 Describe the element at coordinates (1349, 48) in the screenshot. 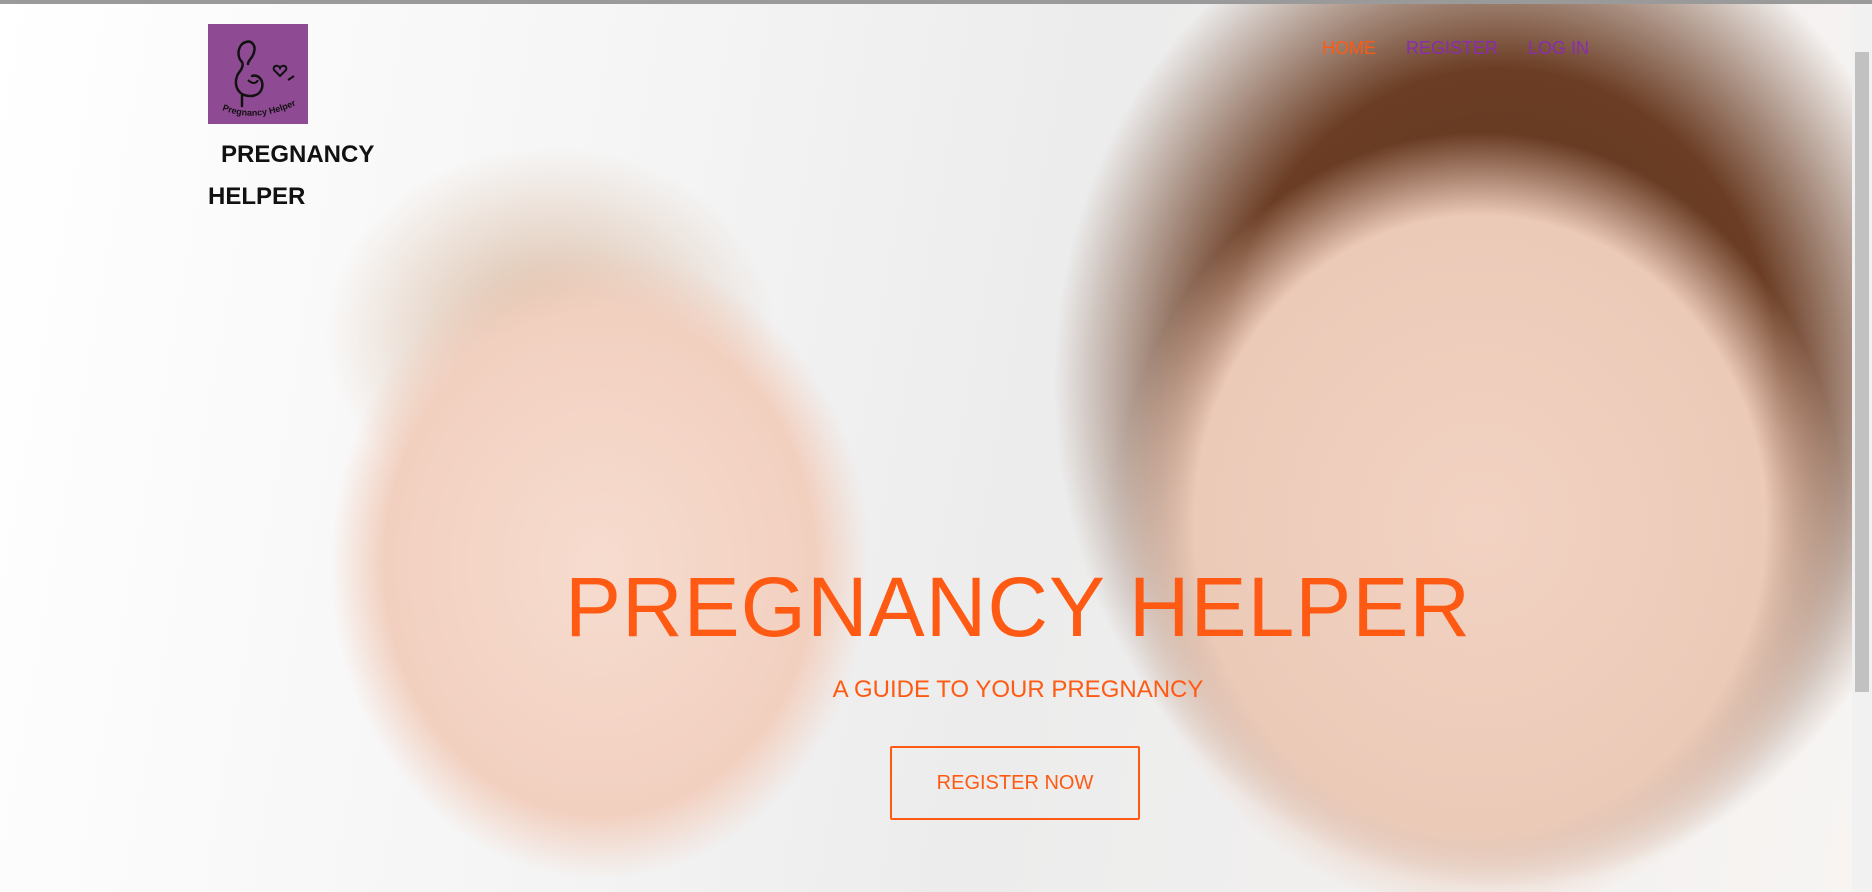

I see `nav-home-link: HOME` at that location.